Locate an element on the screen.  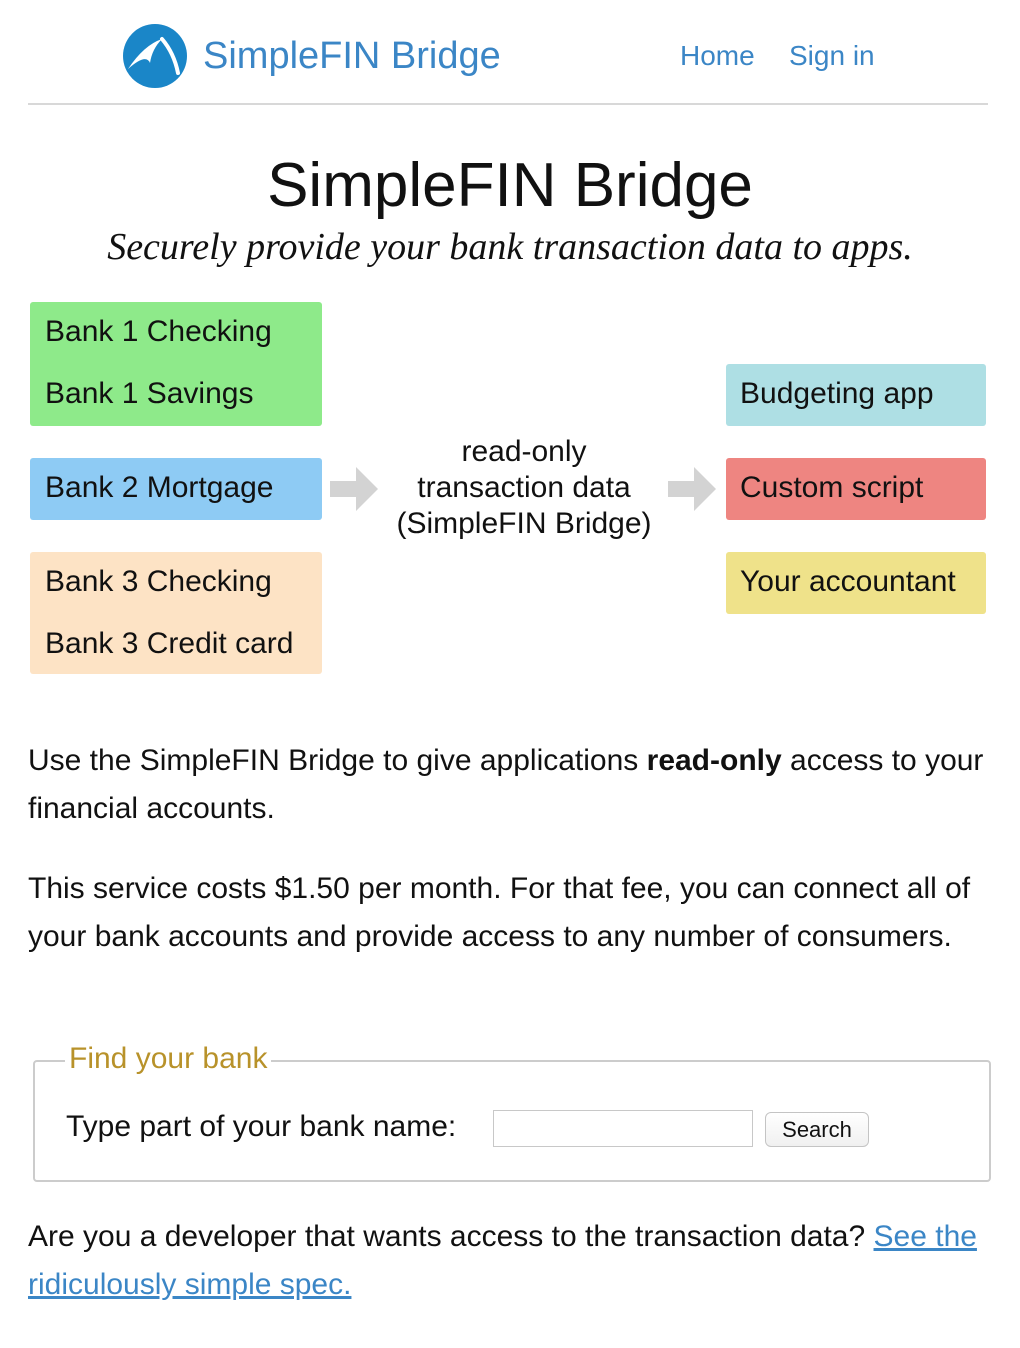
intro-emphasis: read-only is located at coordinates (714, 760).